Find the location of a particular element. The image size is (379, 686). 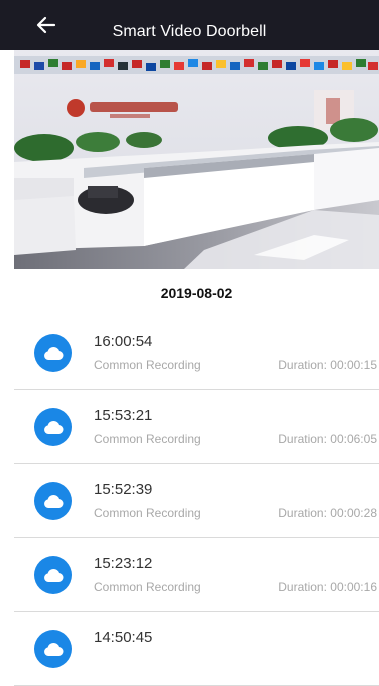

recording-duration: Duration: 00:06:05 is located at coordinates (327, 439).